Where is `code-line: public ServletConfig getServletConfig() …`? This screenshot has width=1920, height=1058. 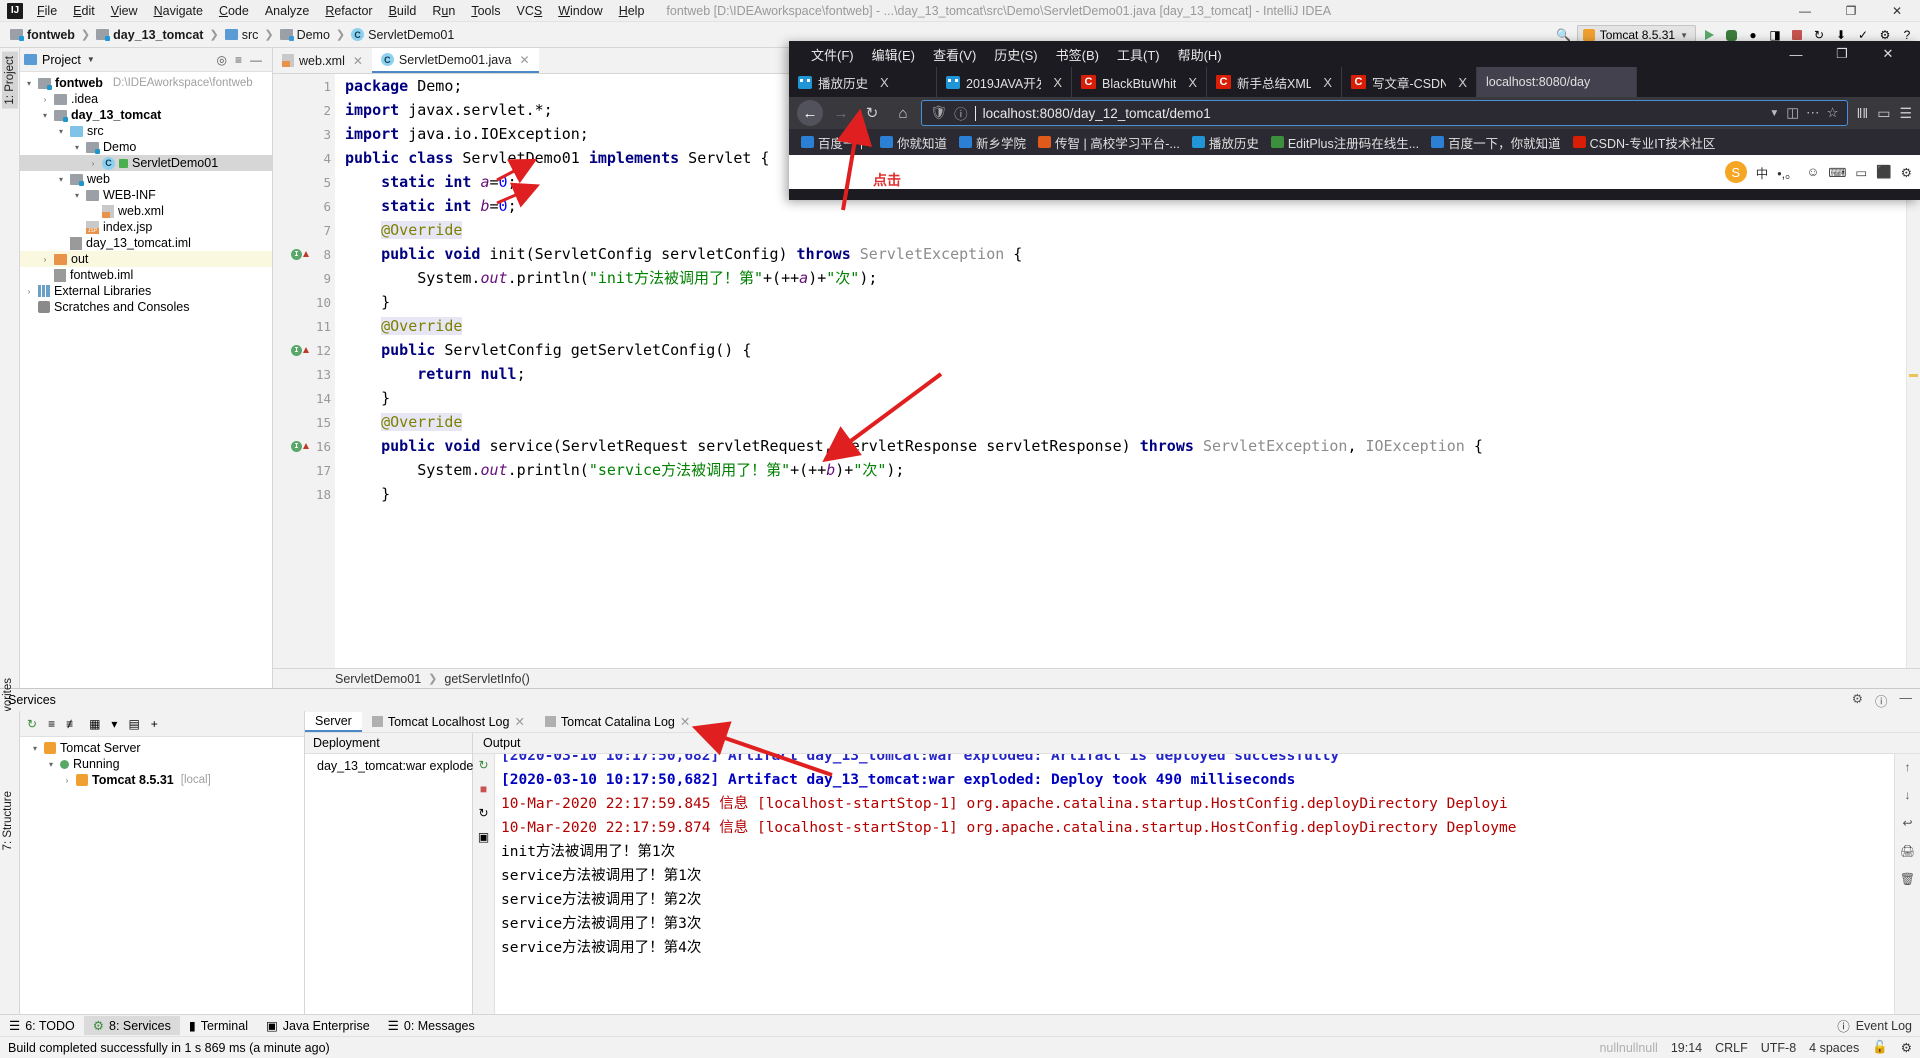 code-line: public ServletConfig getServletConfig() … is located at coordinates (1120, 350).